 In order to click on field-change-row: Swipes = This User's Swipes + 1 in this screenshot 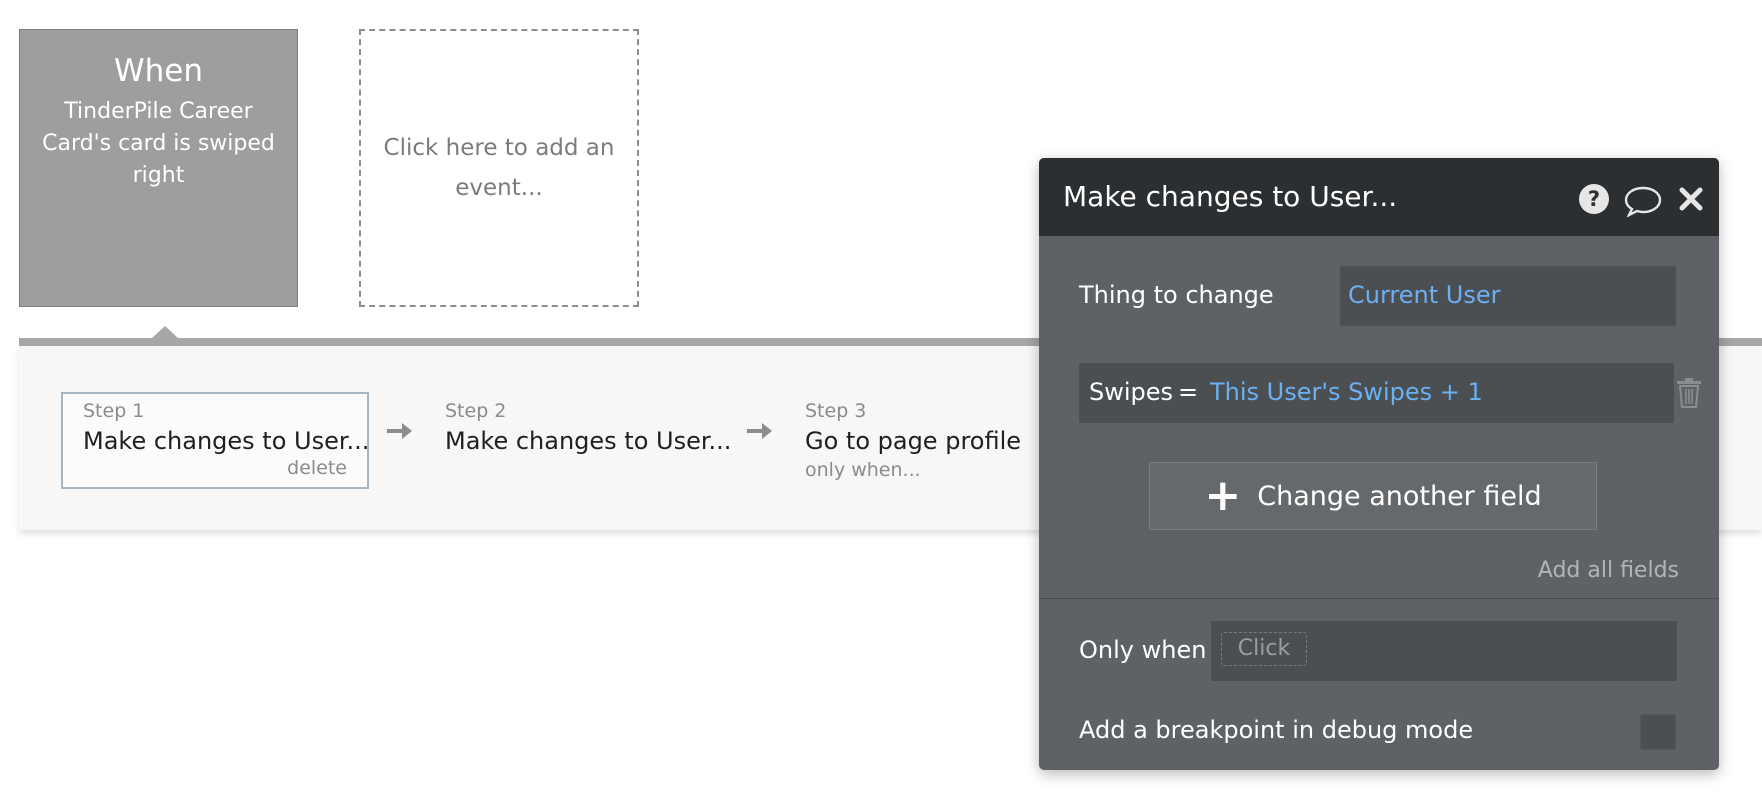, I will do `click(1376, 393)`.